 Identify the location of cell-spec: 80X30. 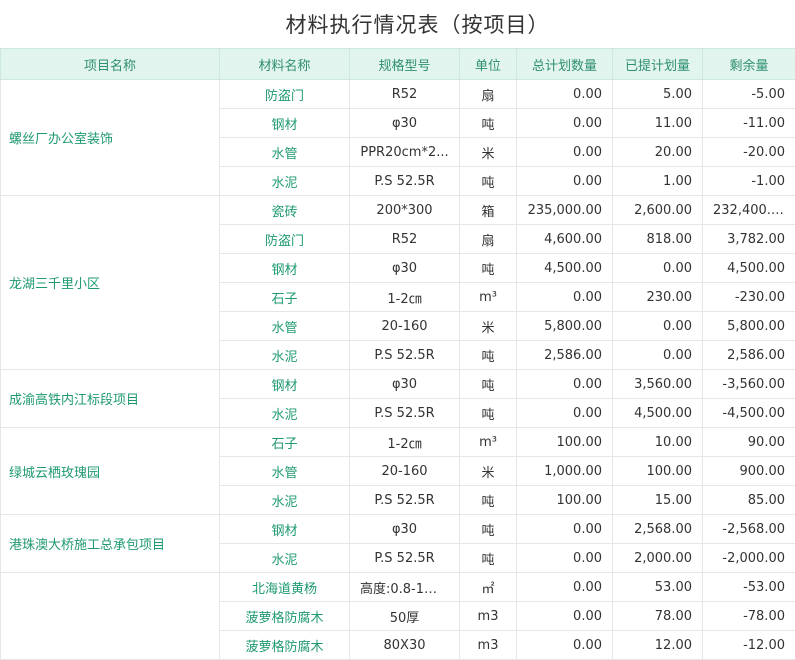
(405, 645).